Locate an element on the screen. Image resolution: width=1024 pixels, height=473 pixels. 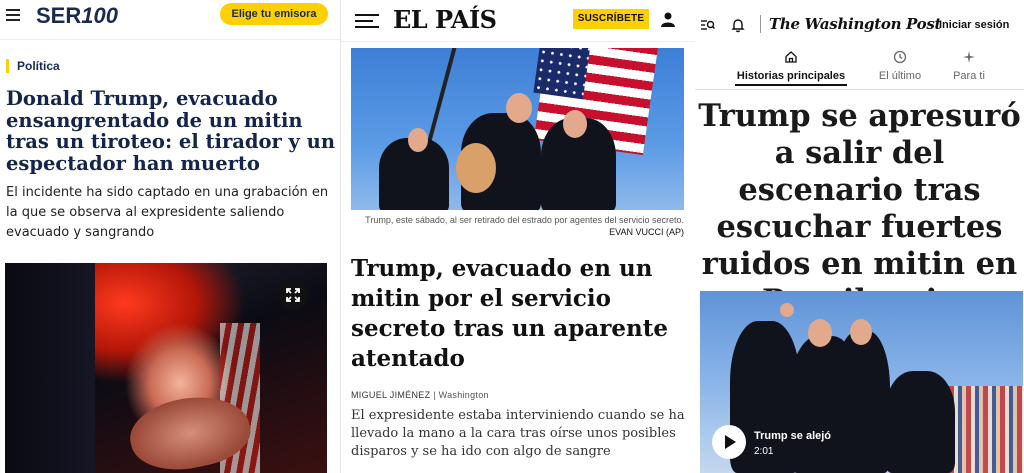
byline: MIGUEL JIMÉNEZ | Washington is located at coordinates (420, 395).